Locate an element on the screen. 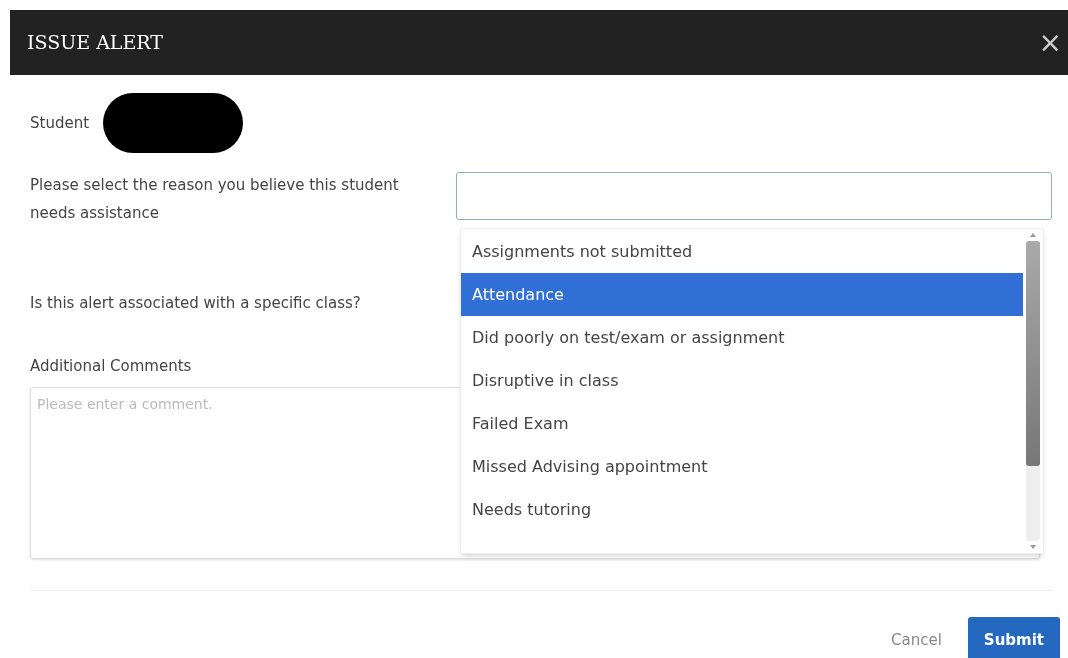 The width and height of the screenshot is (1068, 658). reason-label: Please select the reason you believe this student needs assistance is located at coordinates (215, 199).